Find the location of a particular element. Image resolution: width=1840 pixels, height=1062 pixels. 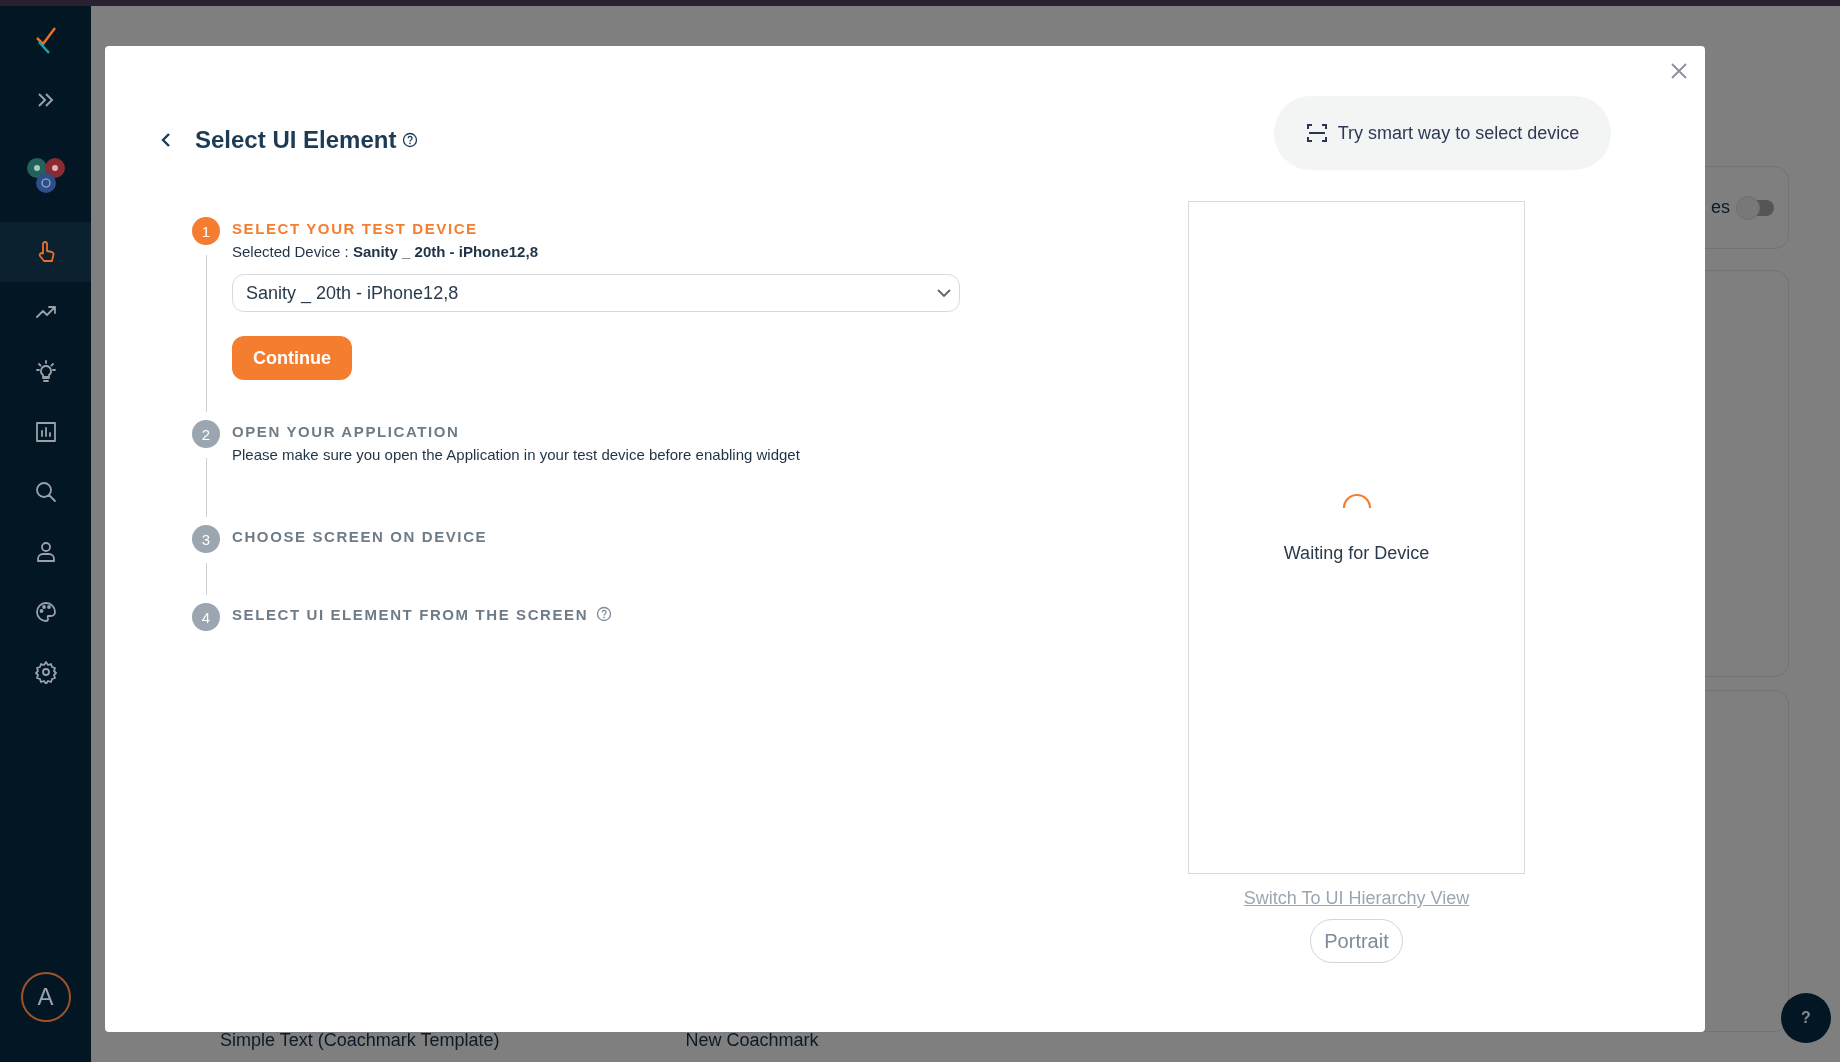

selected-device-text: Selected Device : Sanity _ 20th - iPhone12,8 is located at coordinates (385, 251).